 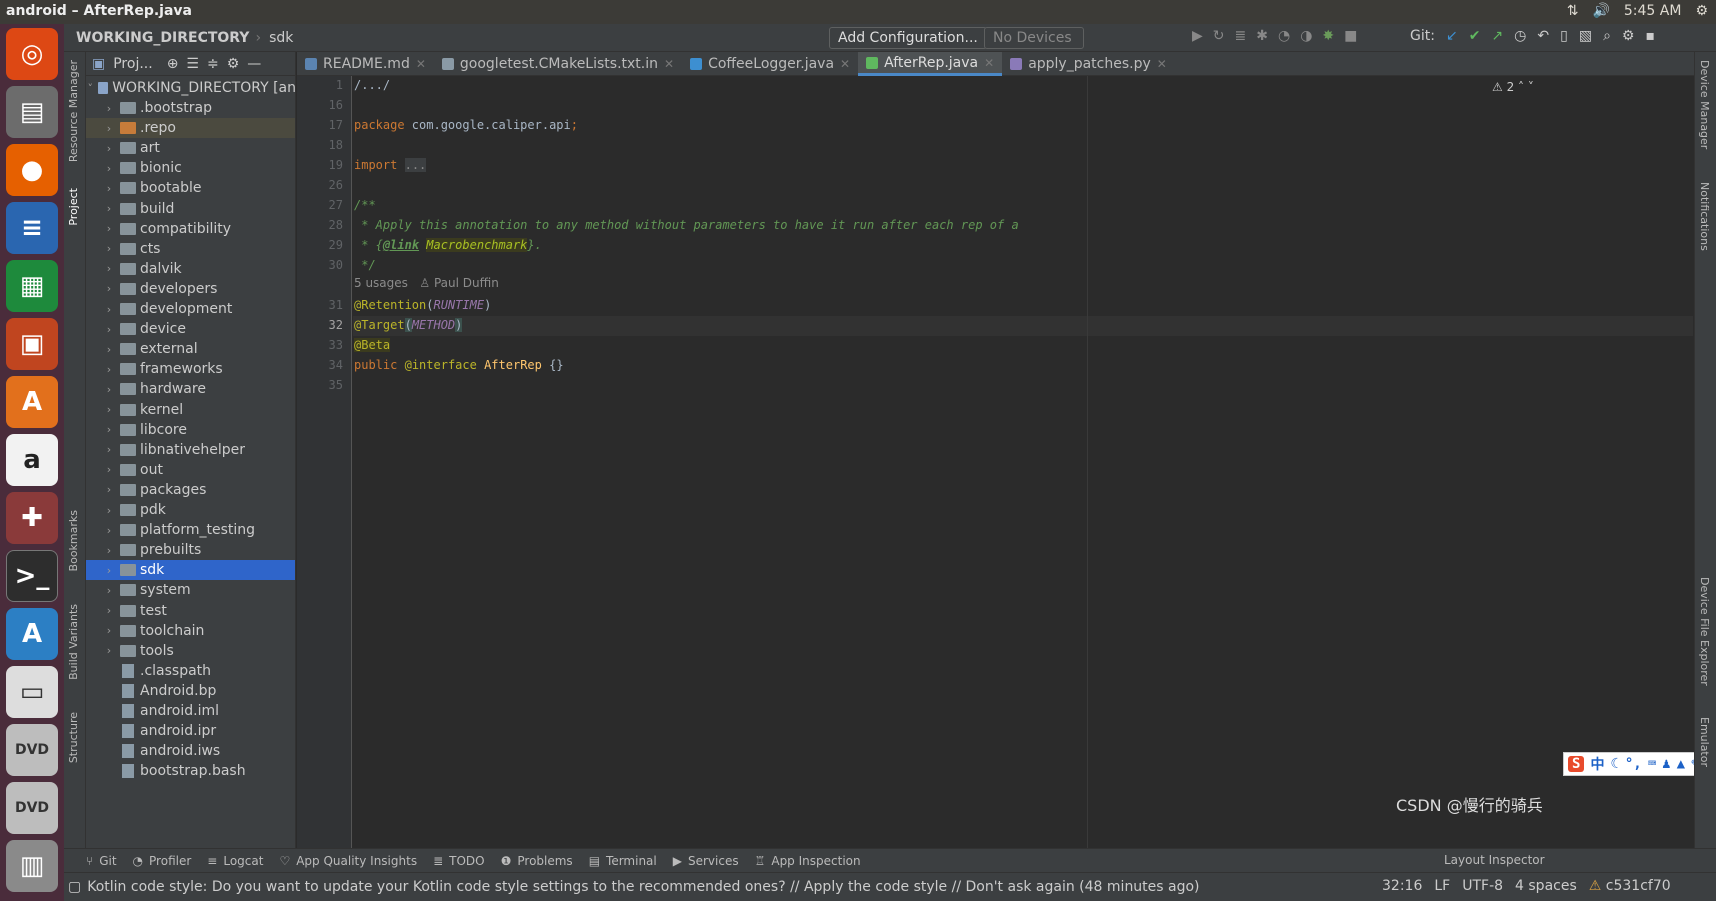 I want to click on ime-punct-icon: °,, so click(x=1633, y=764).